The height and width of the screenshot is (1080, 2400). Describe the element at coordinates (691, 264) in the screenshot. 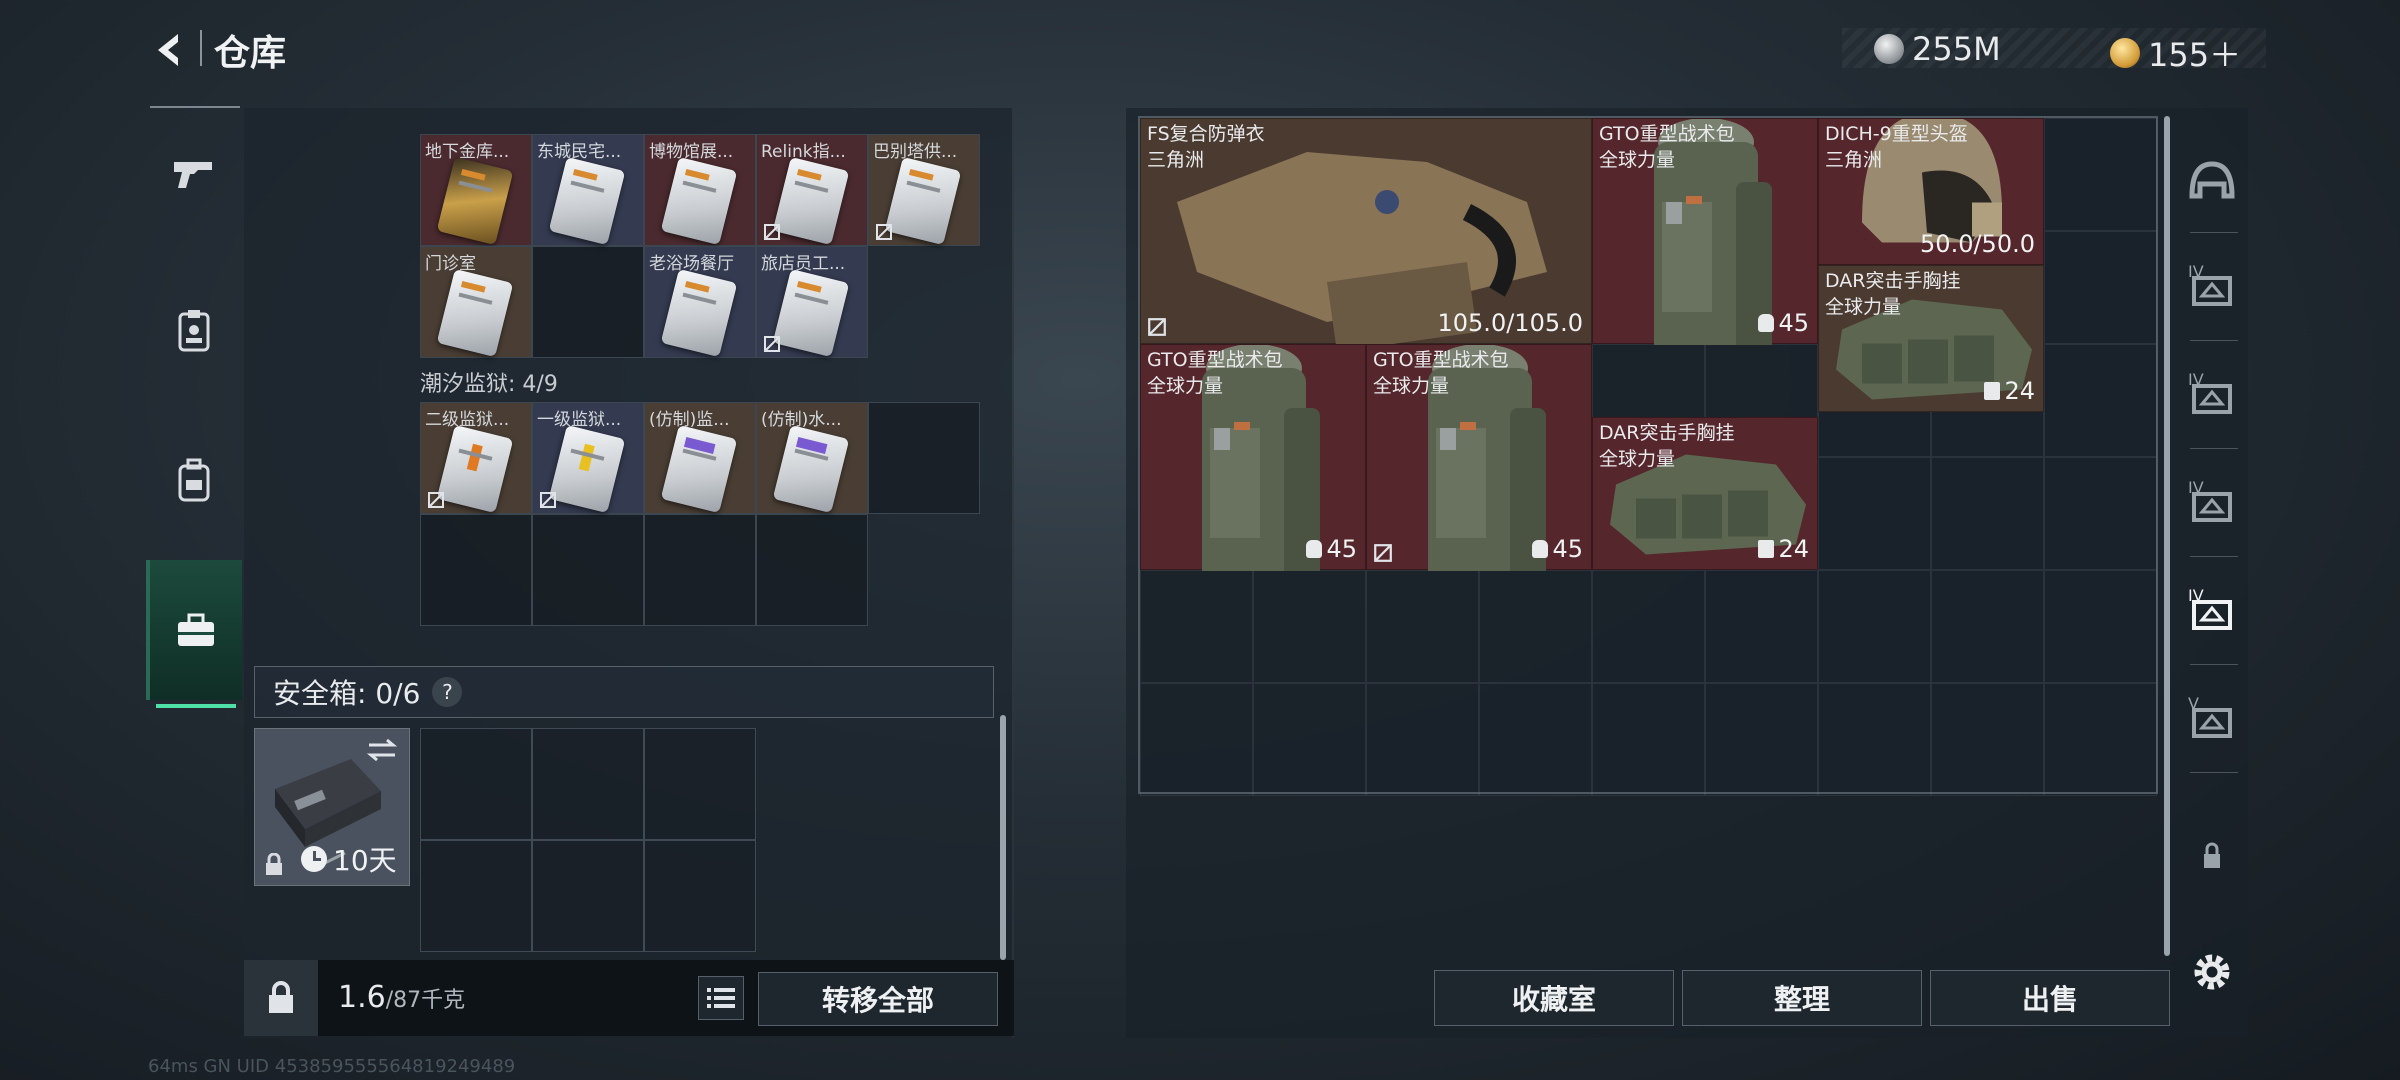

I see `keycard-name: 老浴场餐厅` at that location.